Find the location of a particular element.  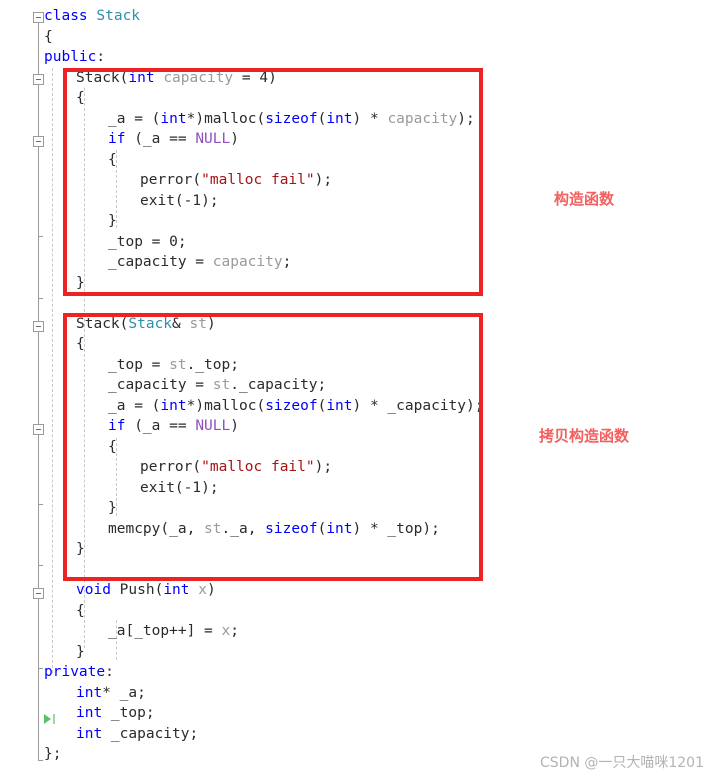

code-line: _capacity = capacity; is located at coordinates (357, 262).